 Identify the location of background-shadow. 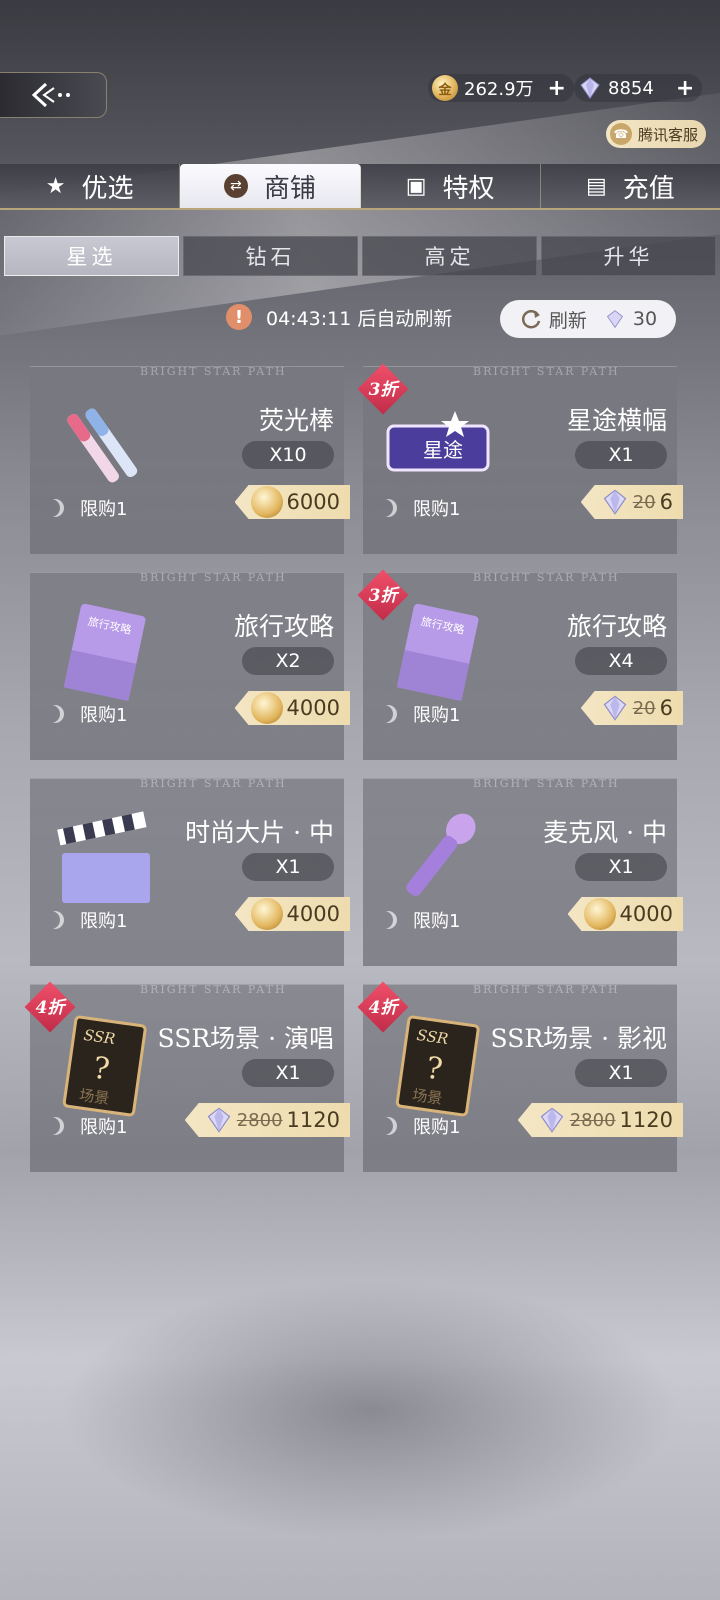
(370, 1410).